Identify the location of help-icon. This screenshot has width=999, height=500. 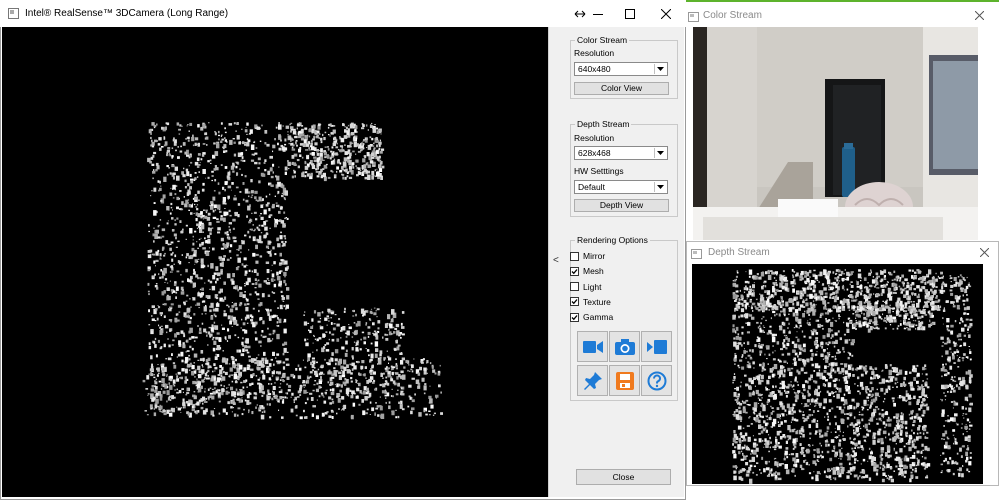
(657, 381).